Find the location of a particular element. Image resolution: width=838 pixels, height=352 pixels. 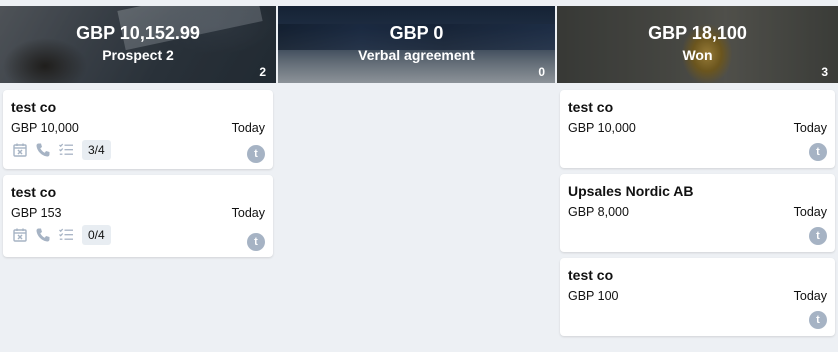

stage-header: GBP 0 Verbal agreement 0 is located at coordinates (416, 44).